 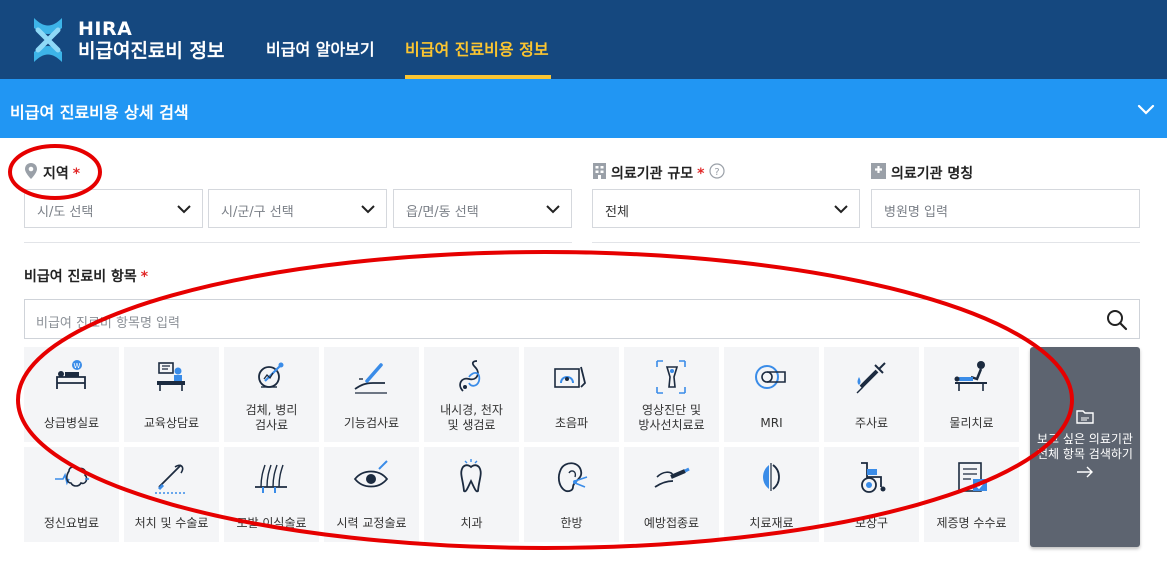 I want to click on category-dental: 치과, so click(x=471, y=494).